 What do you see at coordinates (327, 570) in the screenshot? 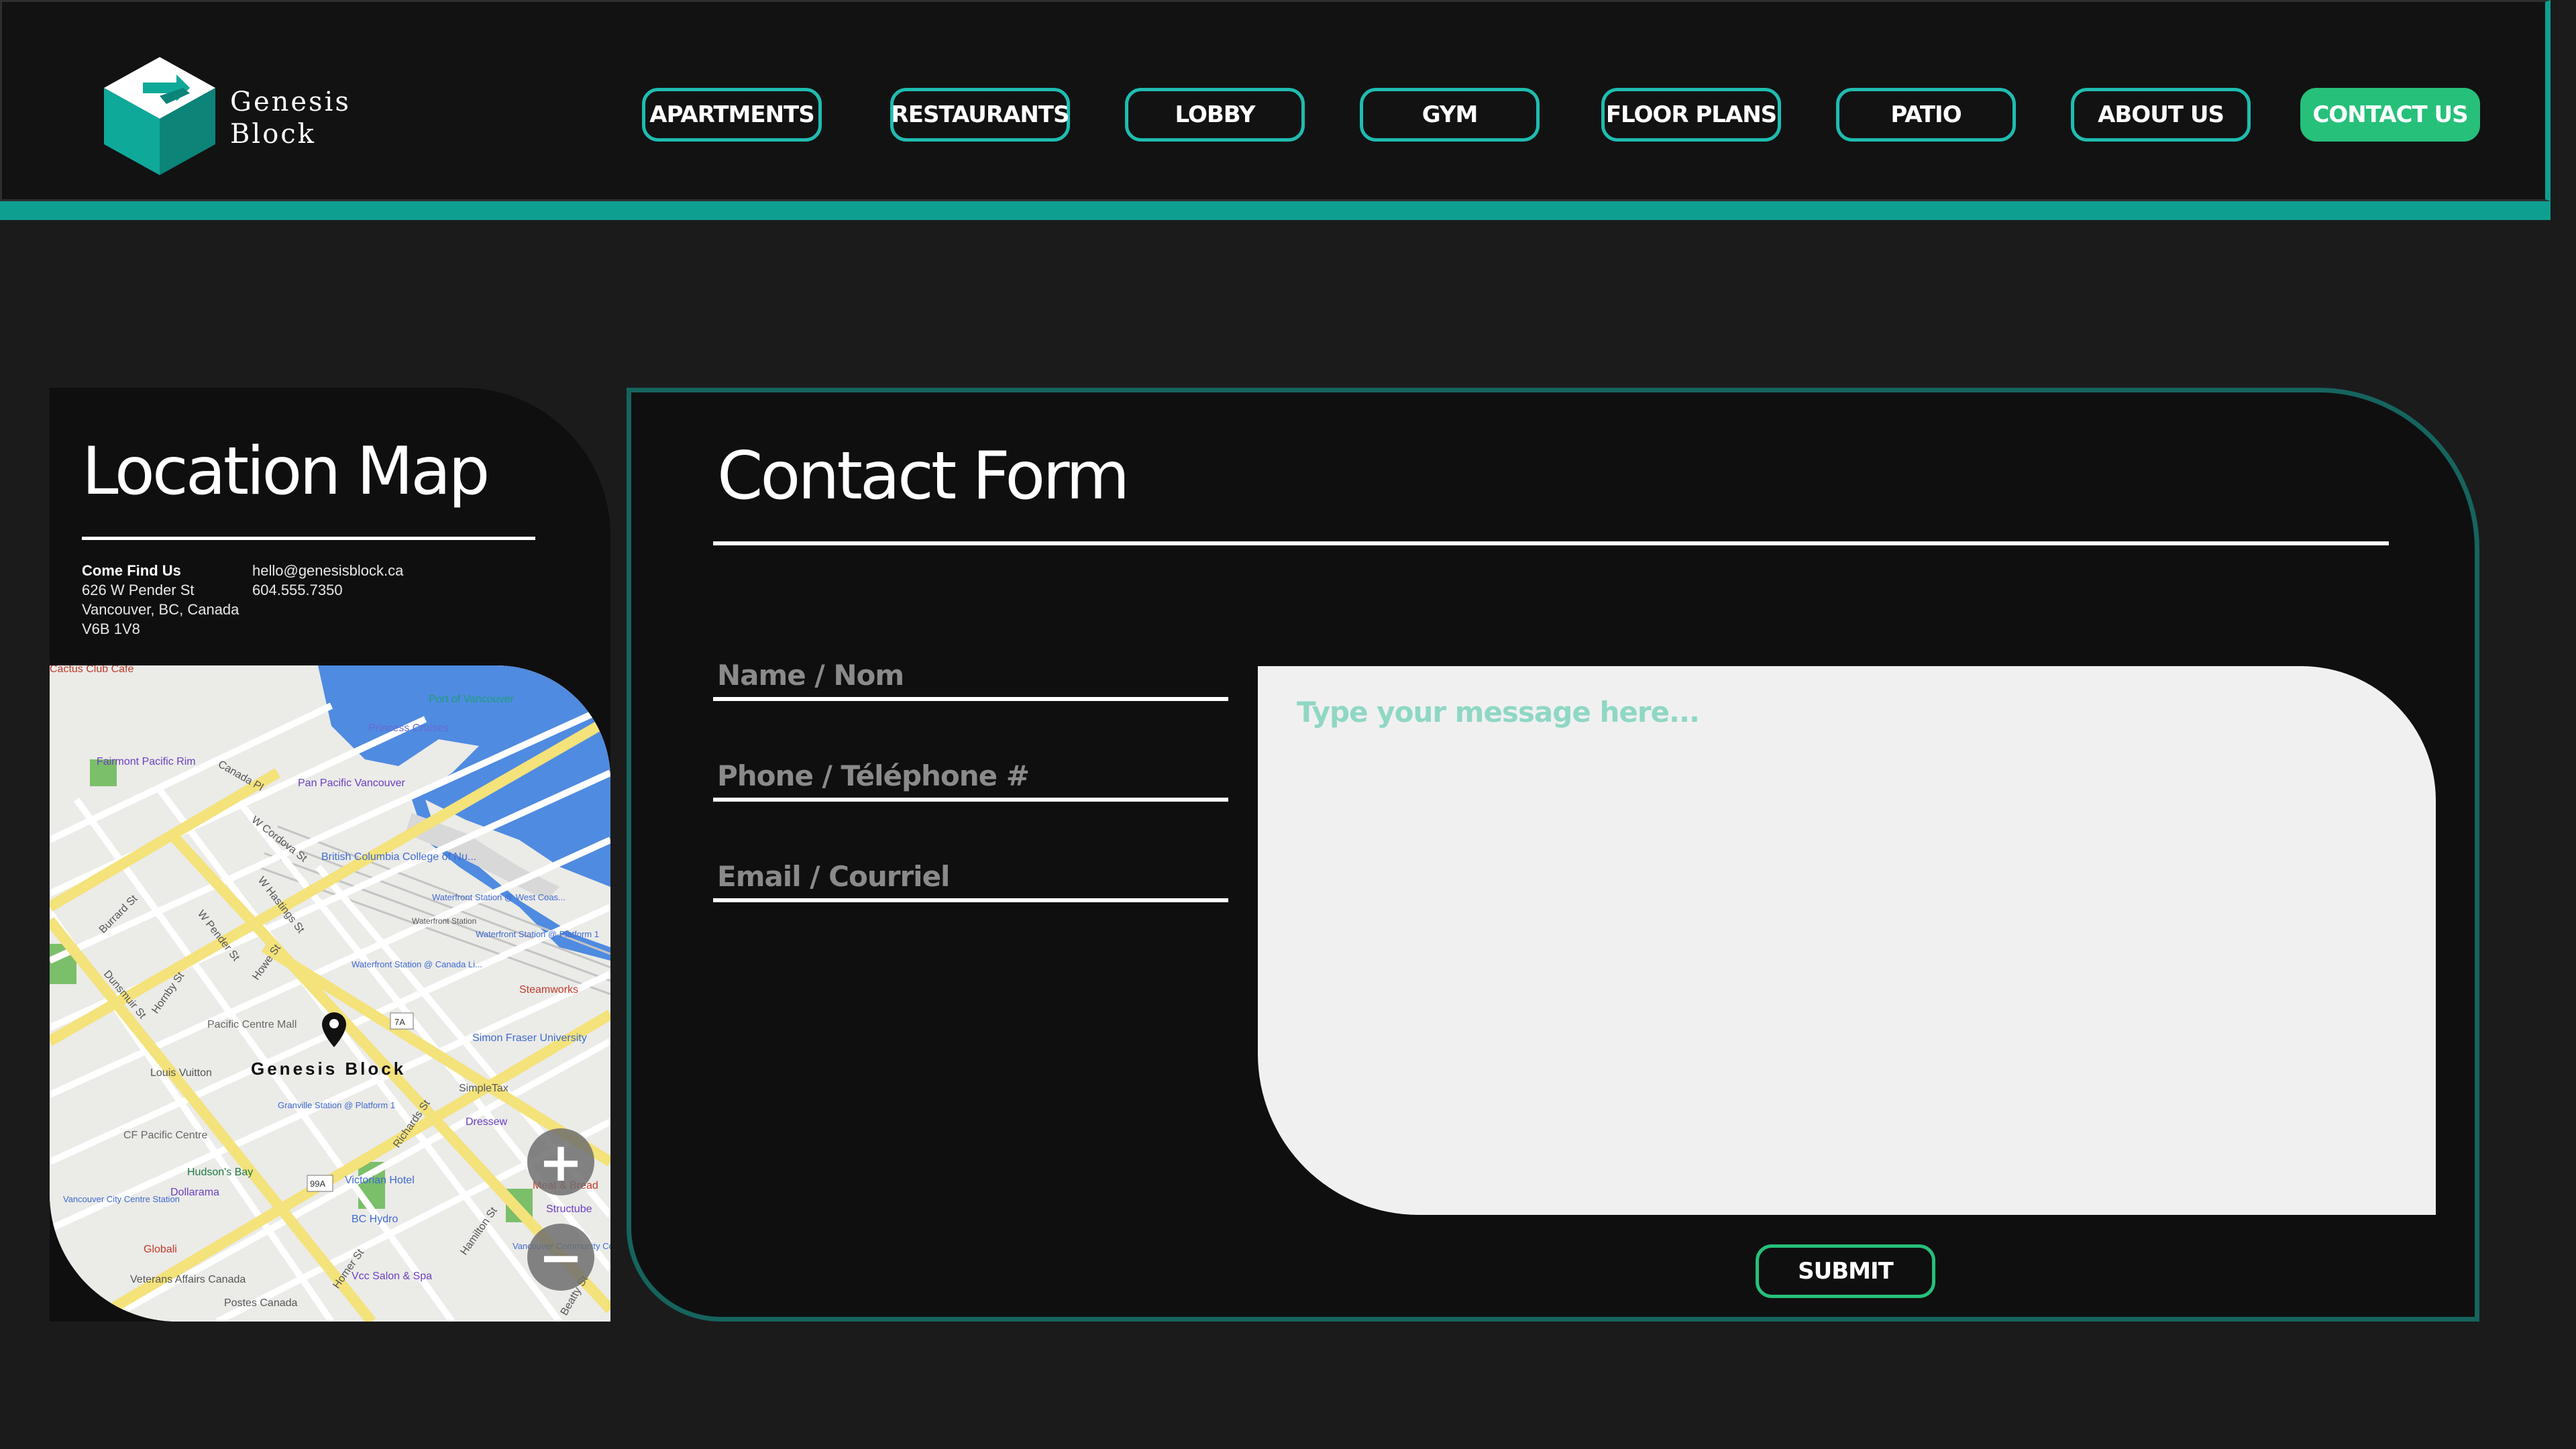
I see `email-link: hello@genesisblock.ca` at bounding box center [327, 570].